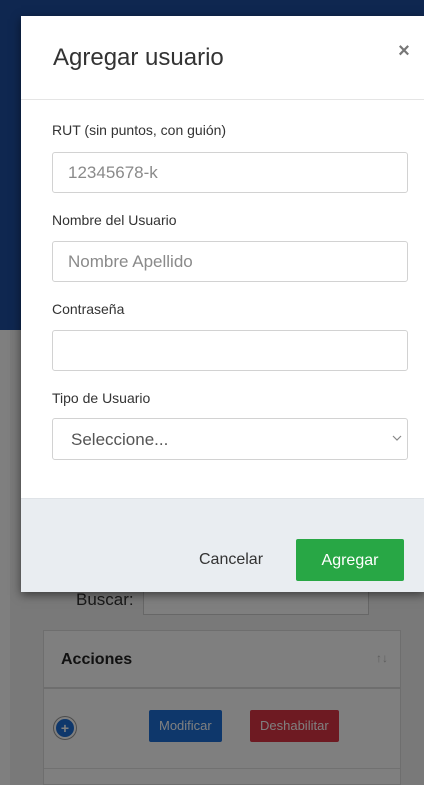  What do you see at coordinates (88, 309) in the screenshot?
I see `password-label: Contraseña` at bounding box center [88, 309].